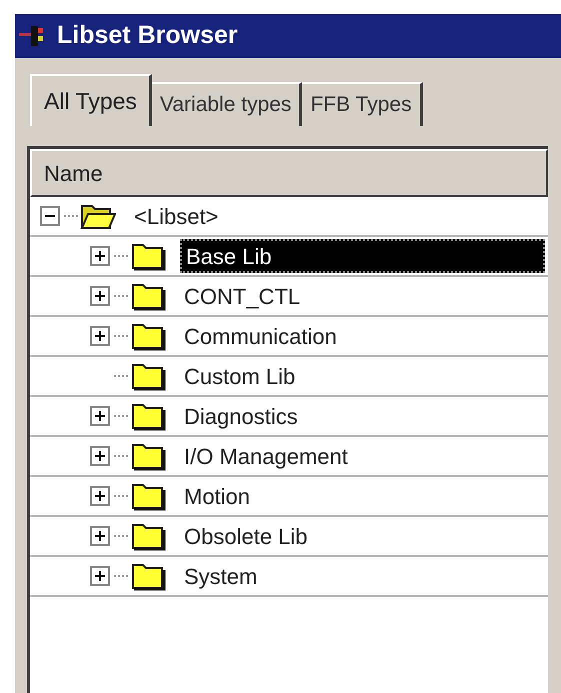 The image size is (561, 693). What do you see at coordinates (174, 216) in the screenshot?
I see `tree-item: <Libset>` at bounding box center [174, 216].